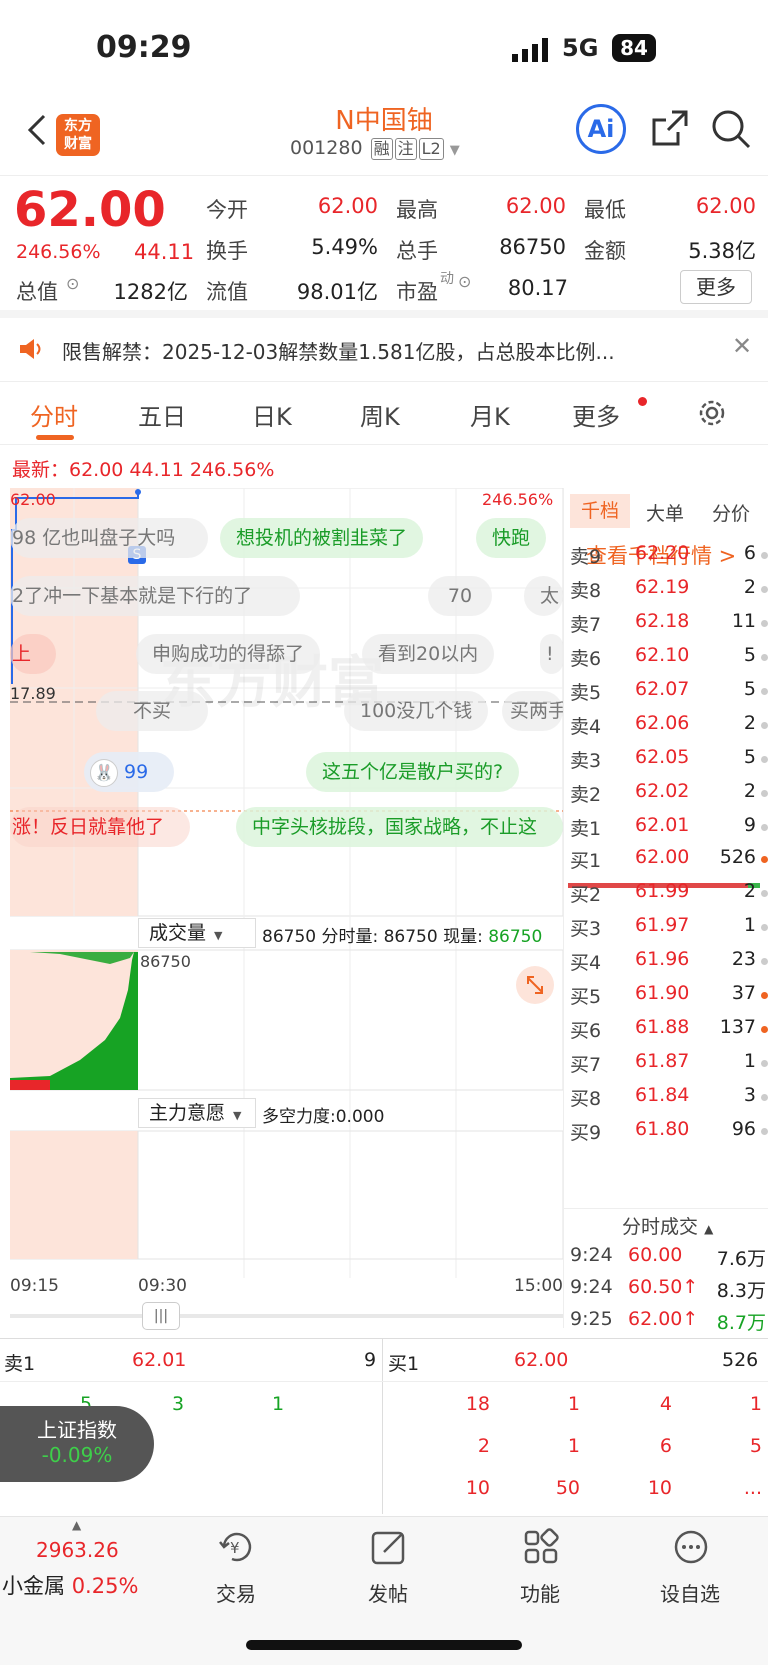 The width and height of the screenshot is (768, 1665). I want to click on expand-icon, so click(535, 985).